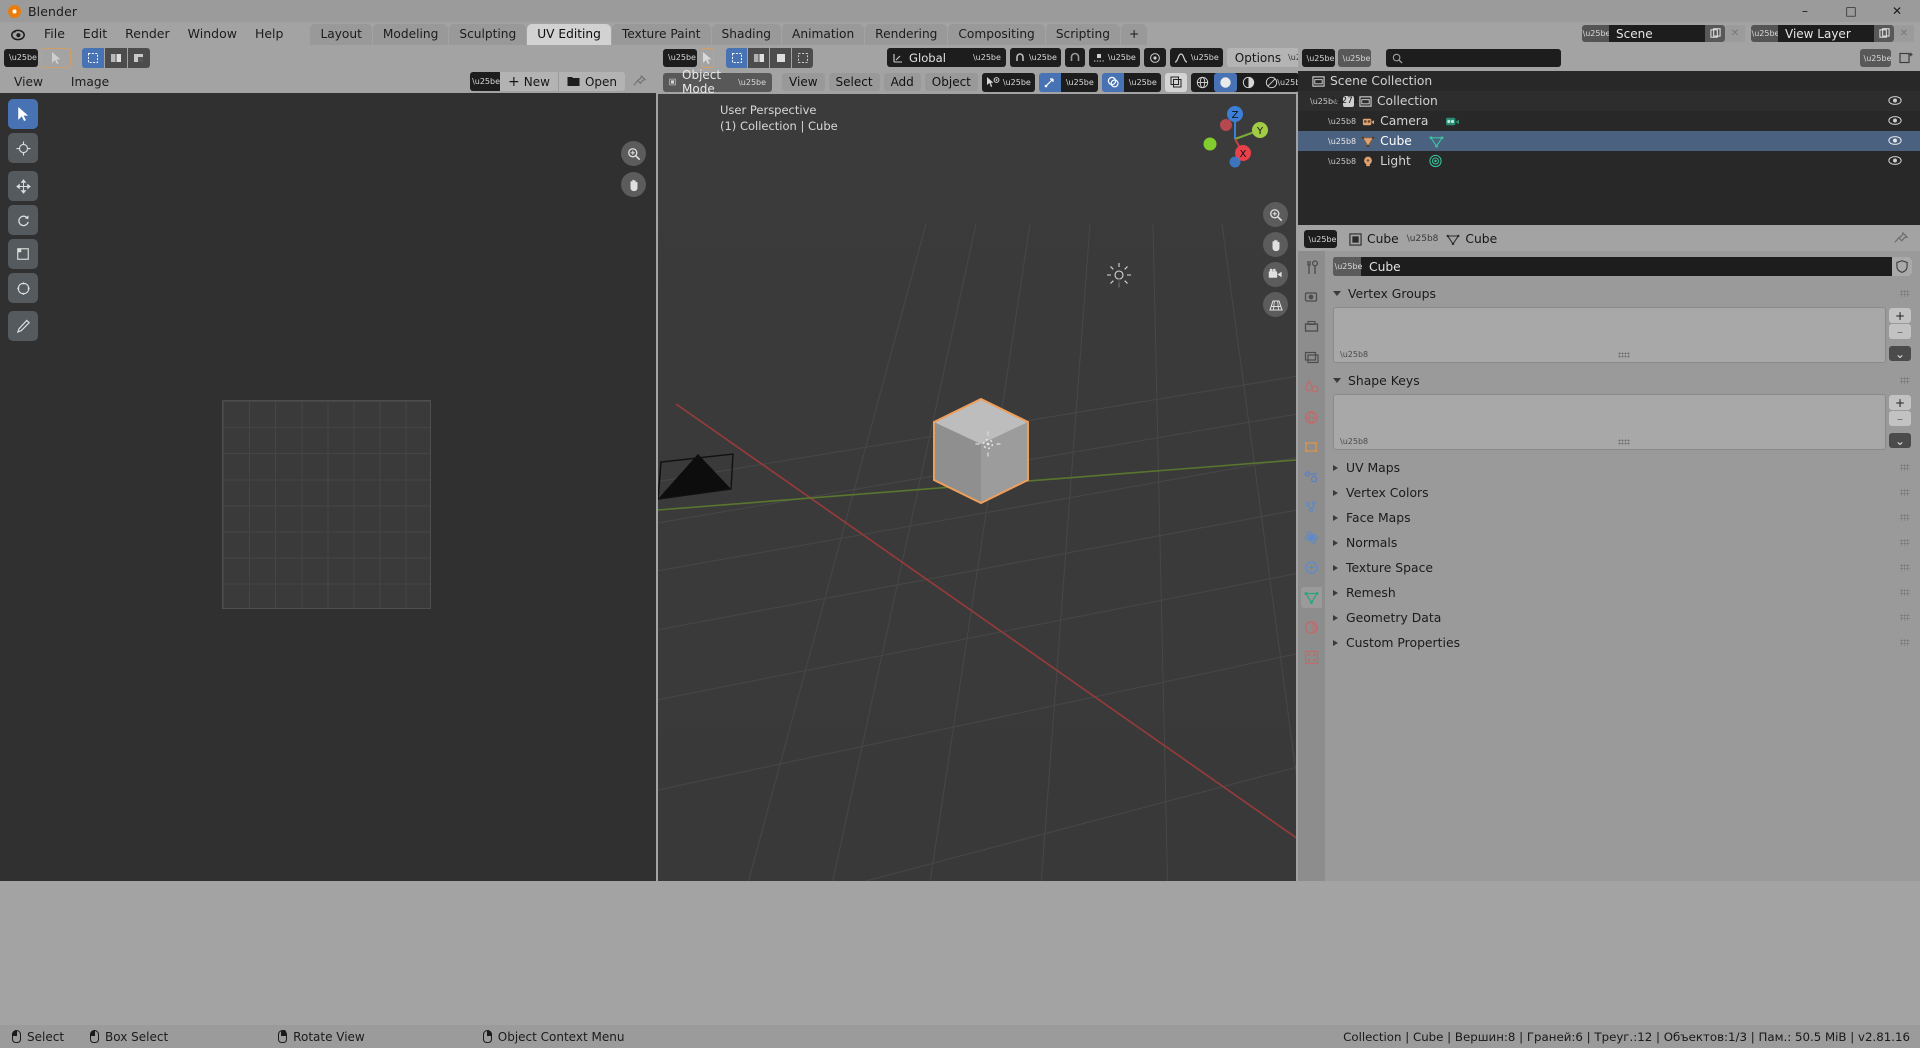 This screenshot has width=1920, height=1048. What do you see at coordinates (1008, 82) in the screenshot?
I see `object-type-visibility-dropdown: \u25be` at bounding box center [1008, 82].